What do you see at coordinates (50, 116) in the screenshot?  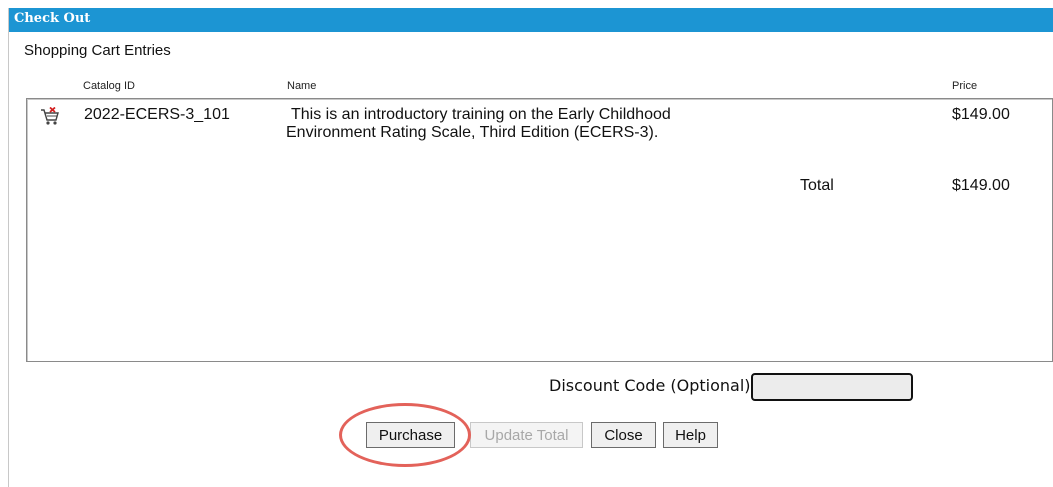 I see `remove-from-cart-icon` at bounding box center [50, 116].